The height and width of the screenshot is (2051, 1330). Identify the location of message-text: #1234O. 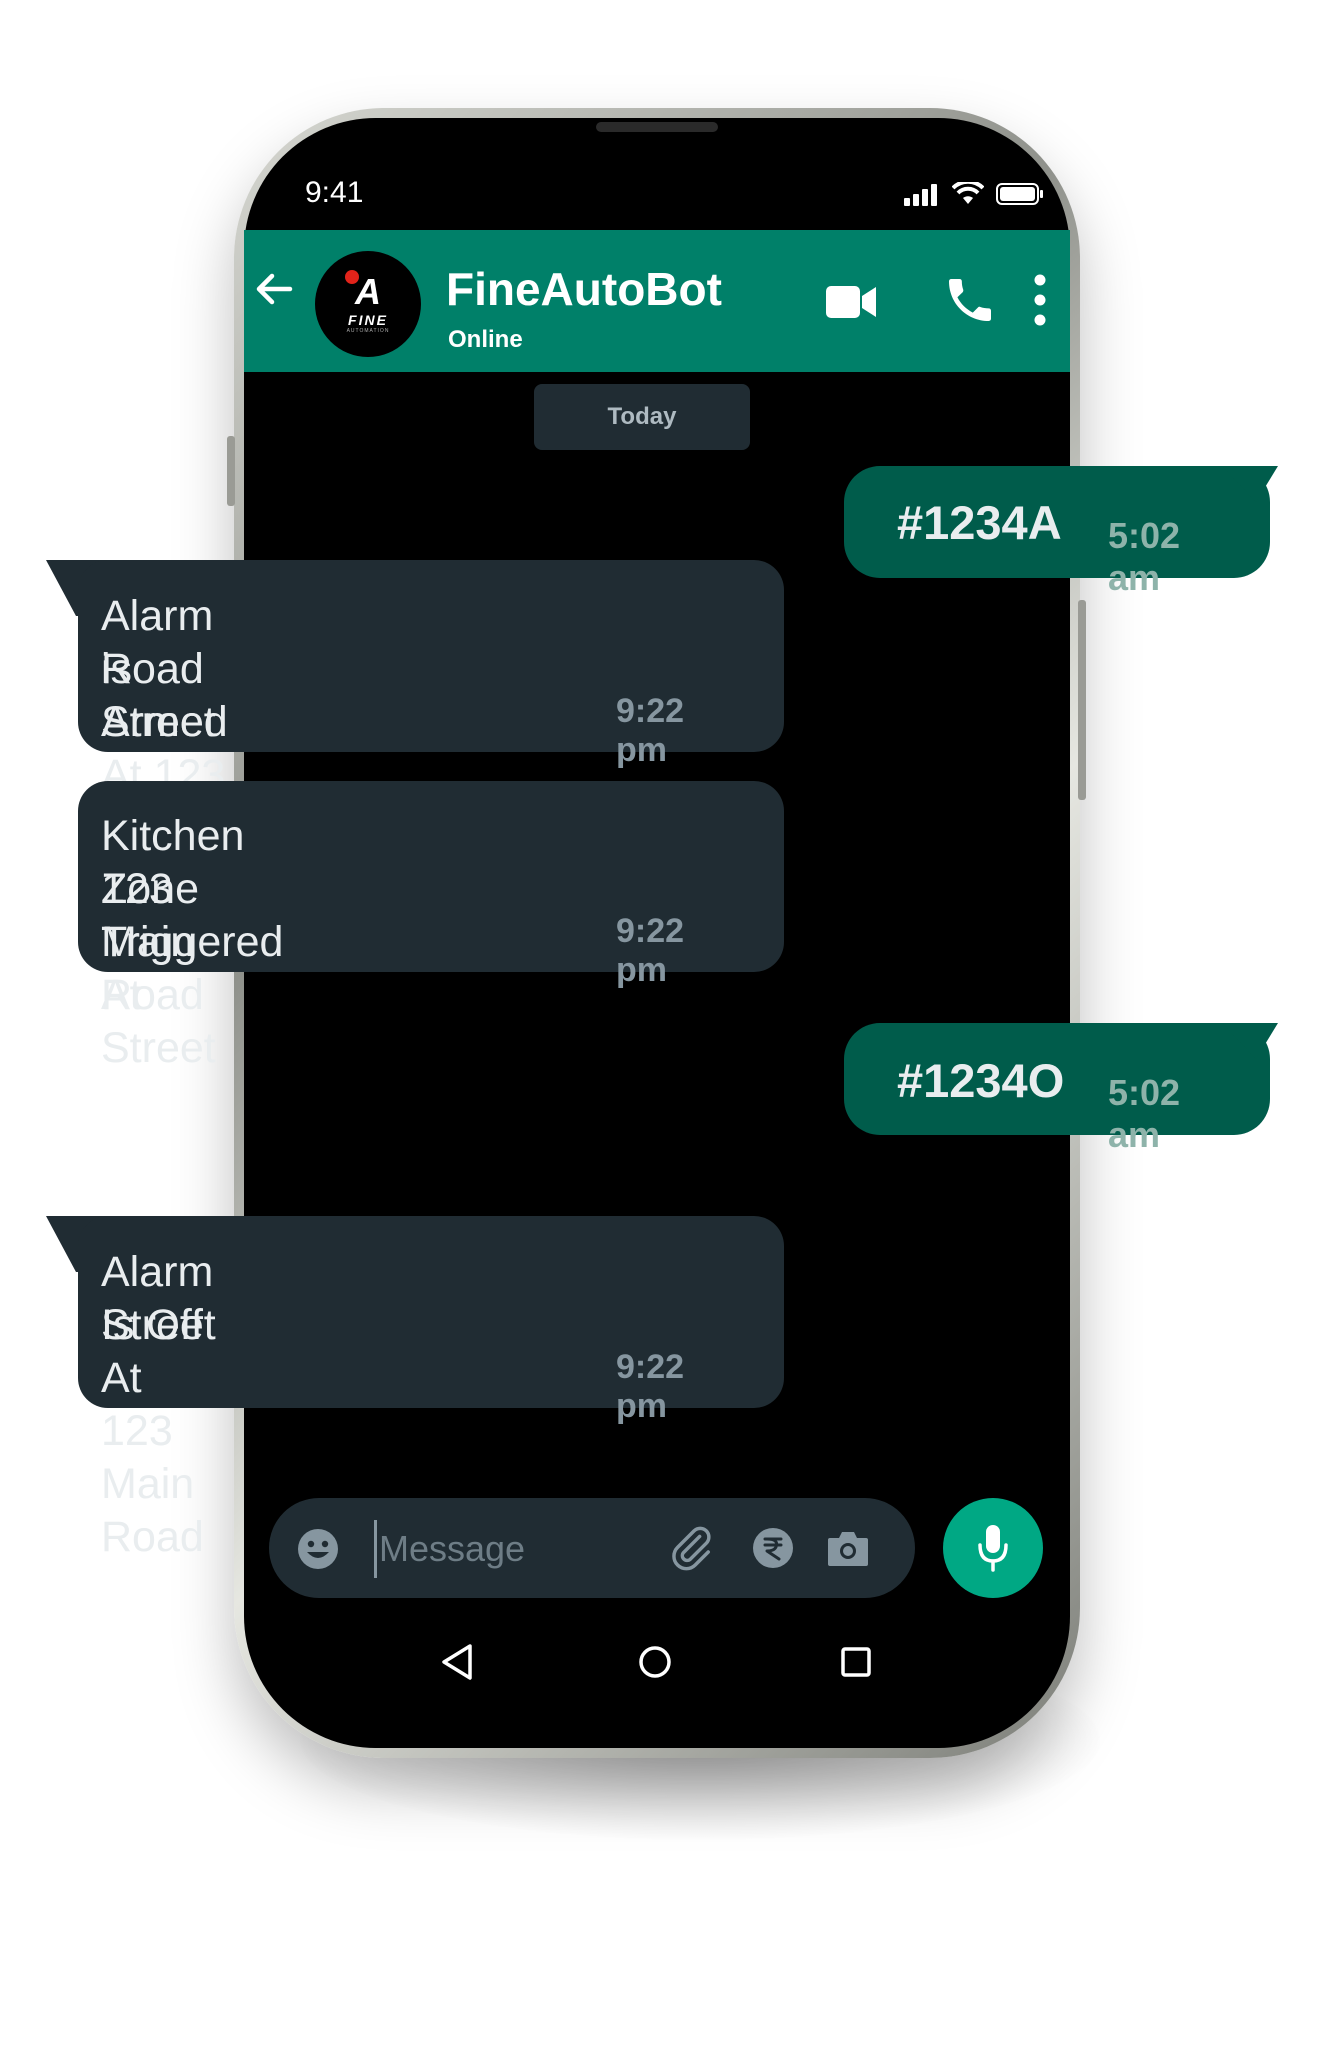
(981, 1080).